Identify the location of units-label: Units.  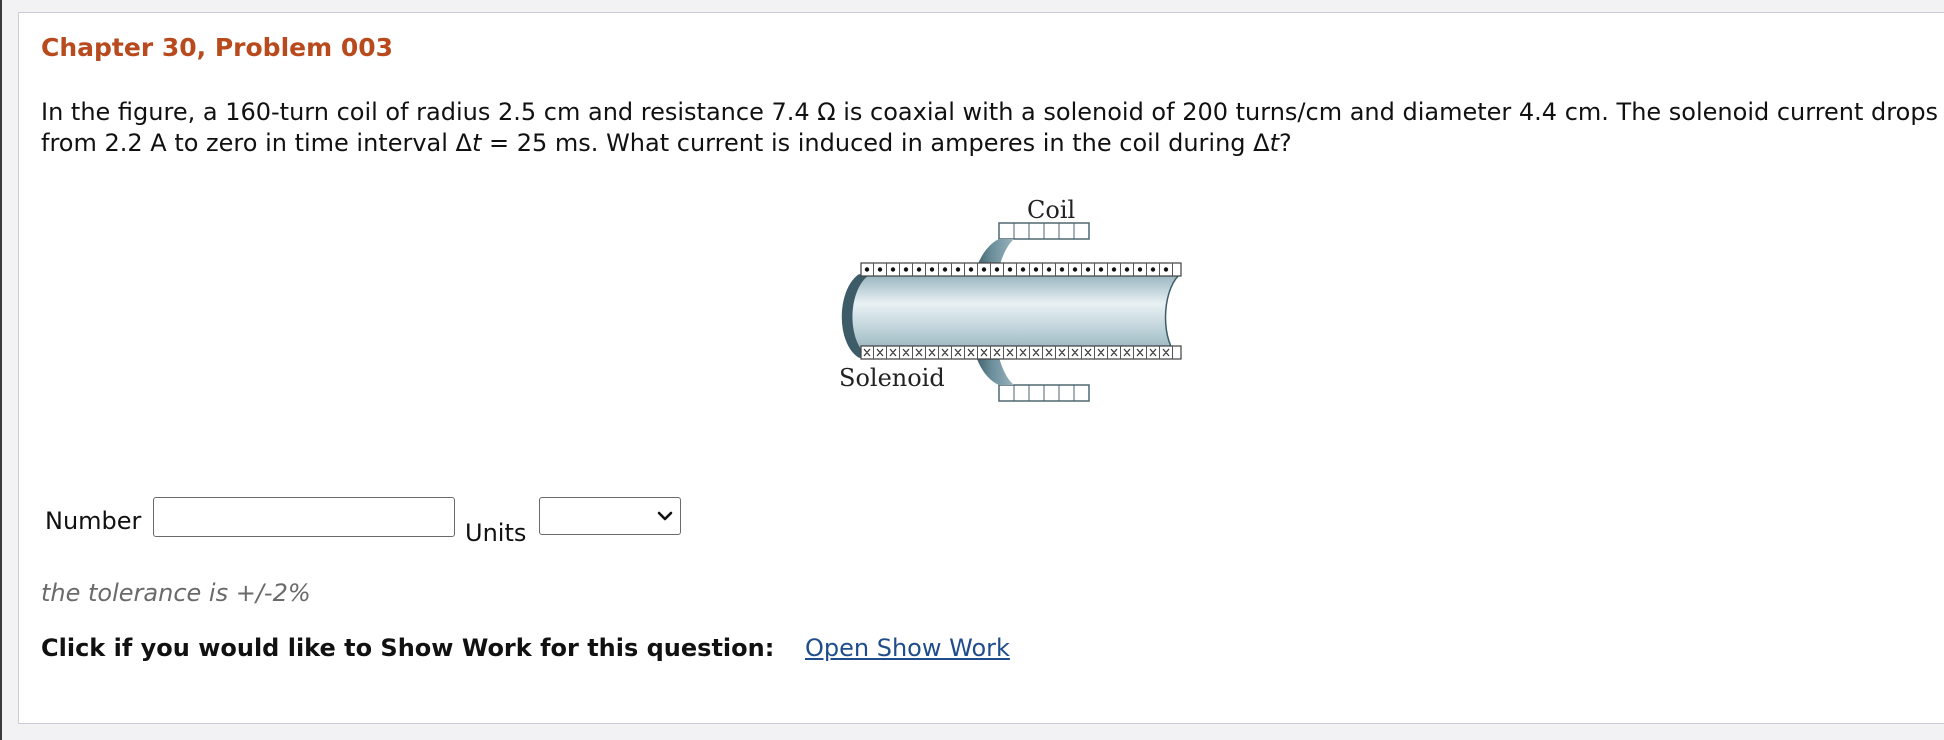
(496, 533).